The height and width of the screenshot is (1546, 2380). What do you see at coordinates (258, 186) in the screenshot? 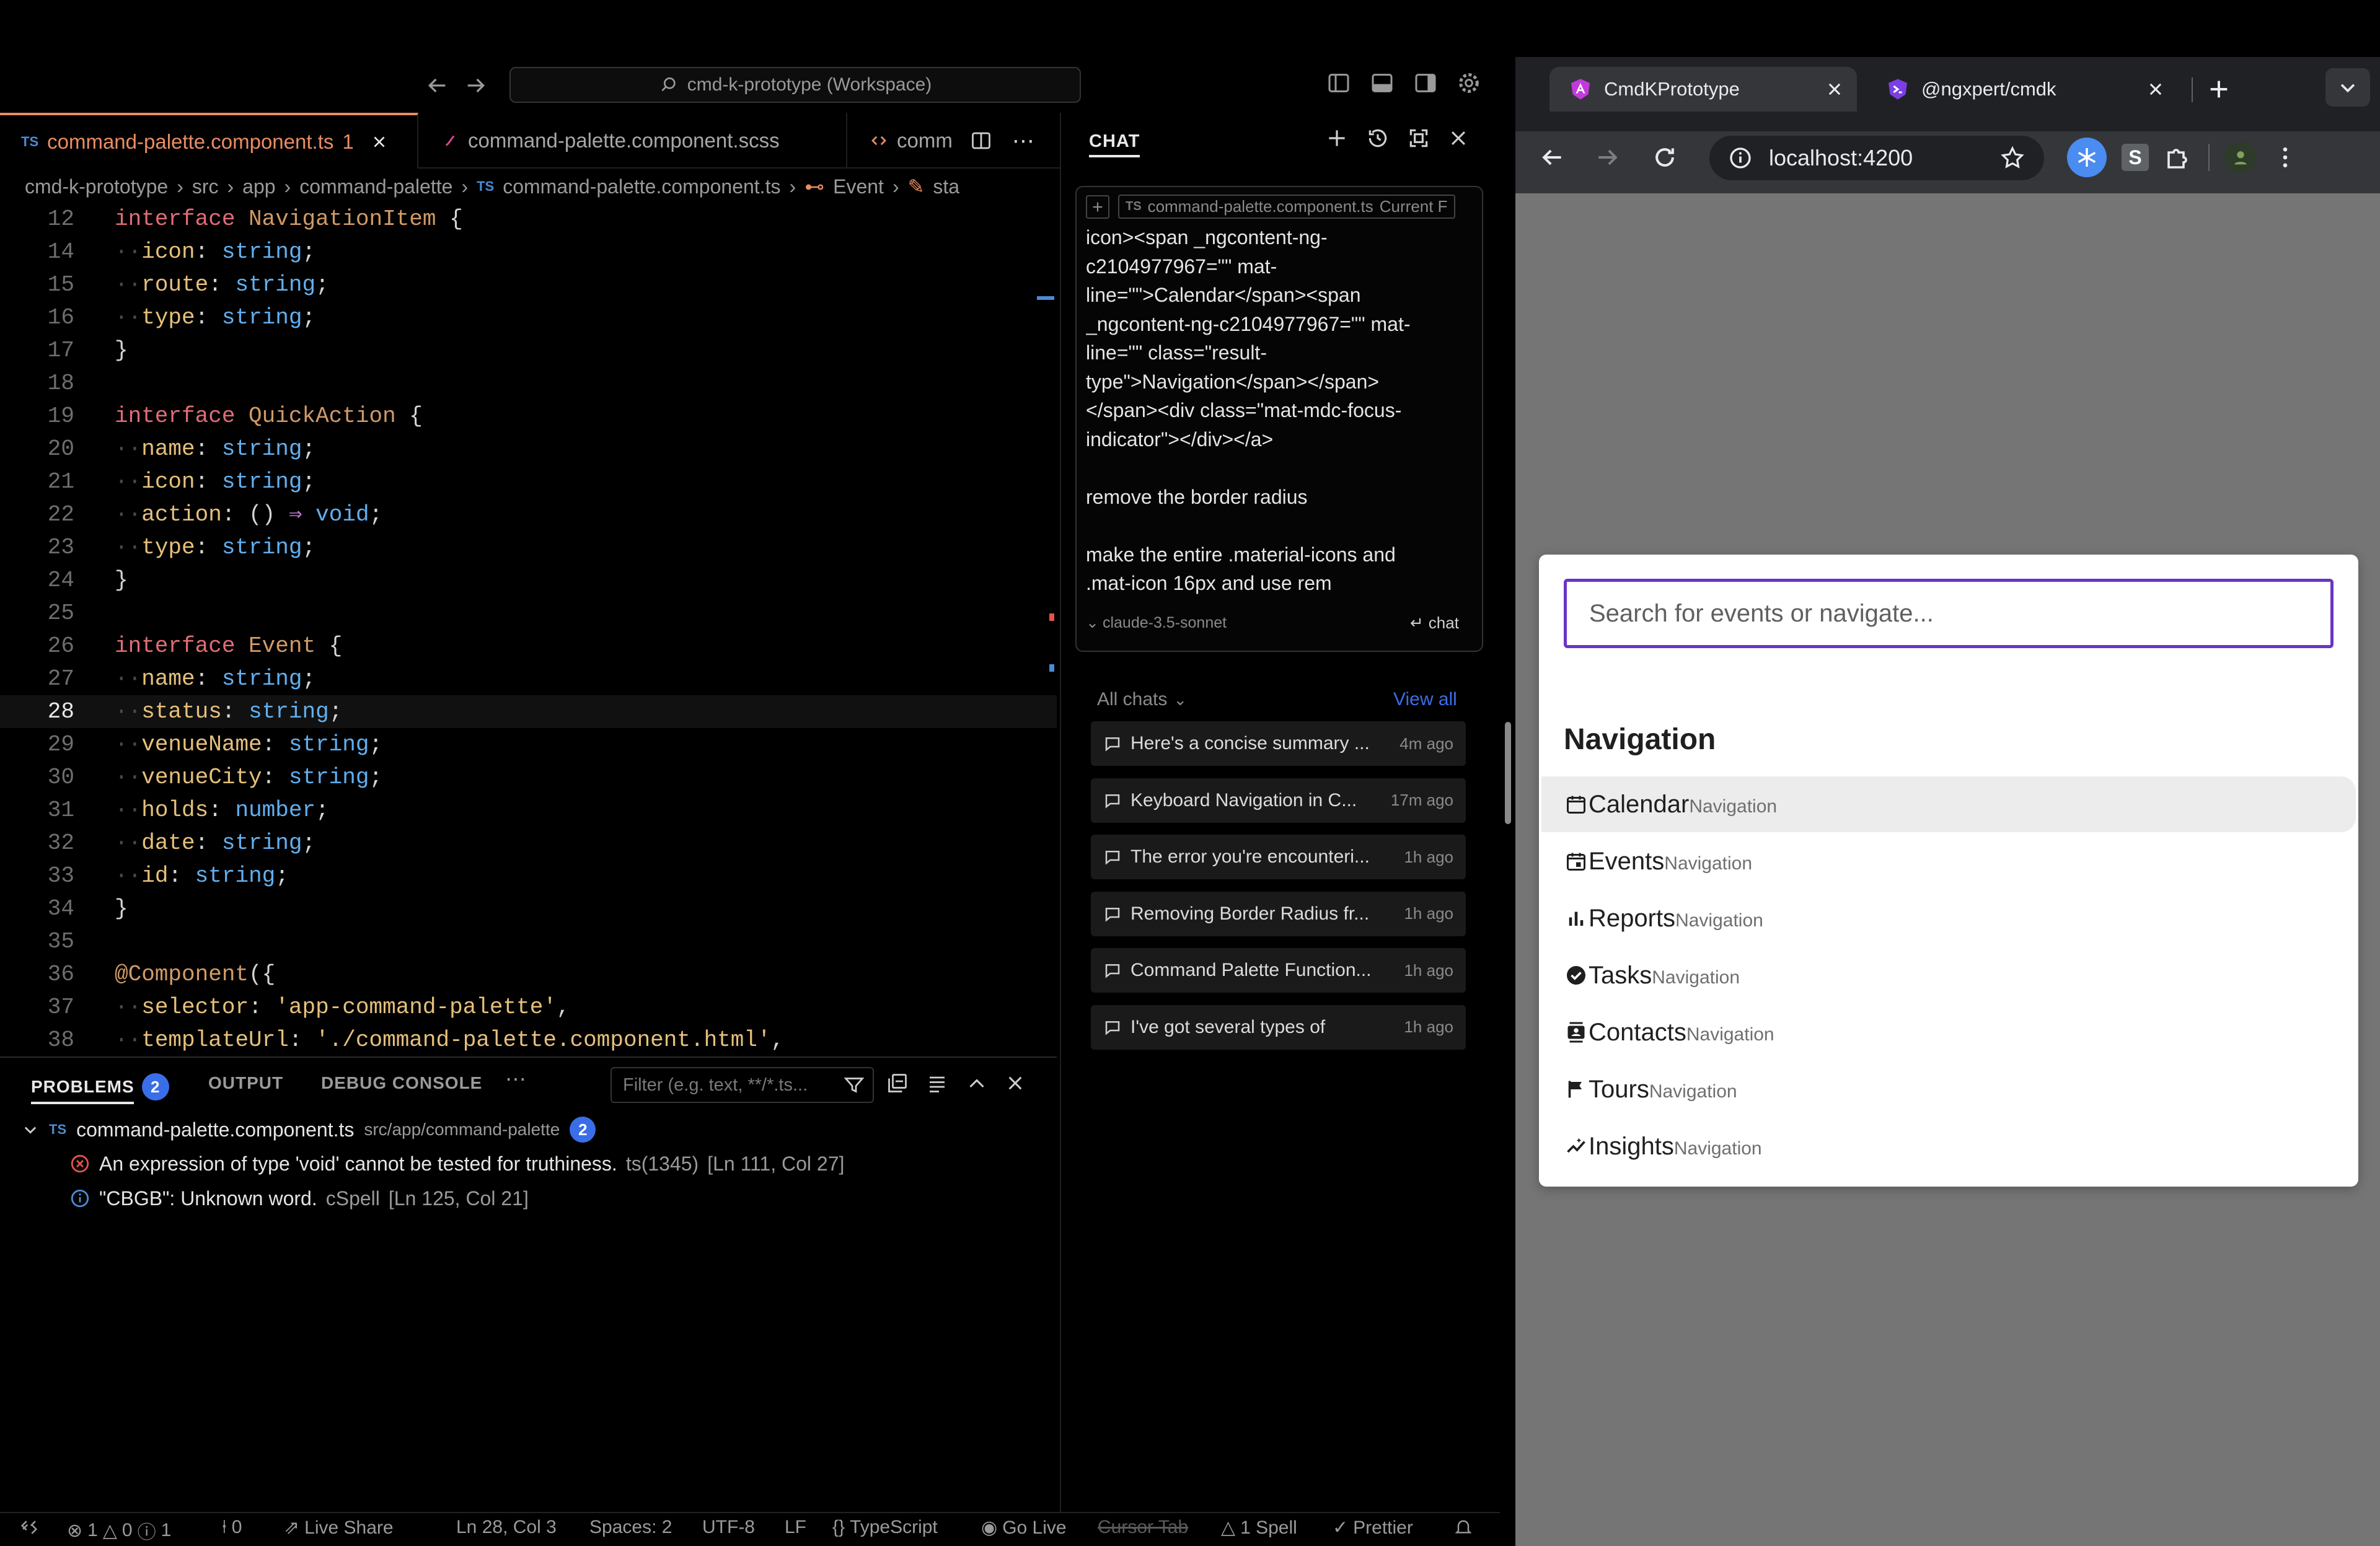
I see `breadcrumb-item: app` at bounding box center [258, 186].